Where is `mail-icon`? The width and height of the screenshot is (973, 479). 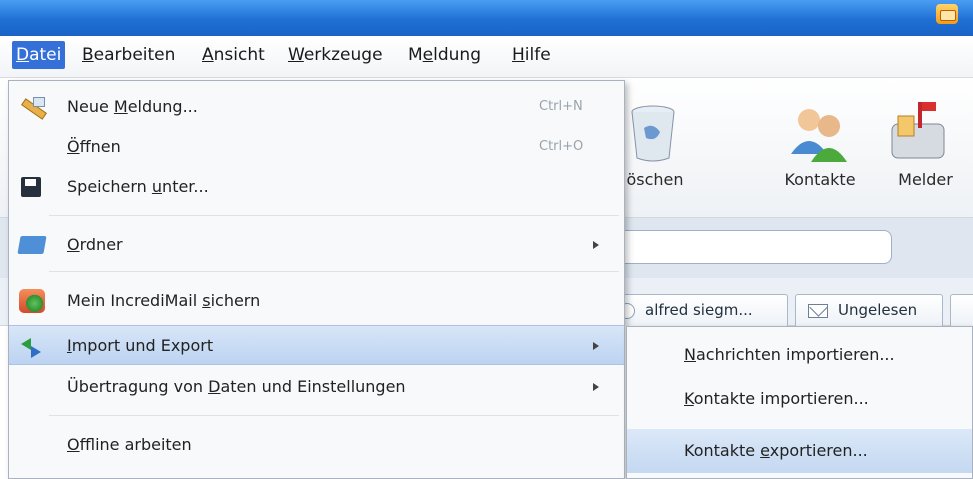
mail-icon is located at coordinates (947, 14).